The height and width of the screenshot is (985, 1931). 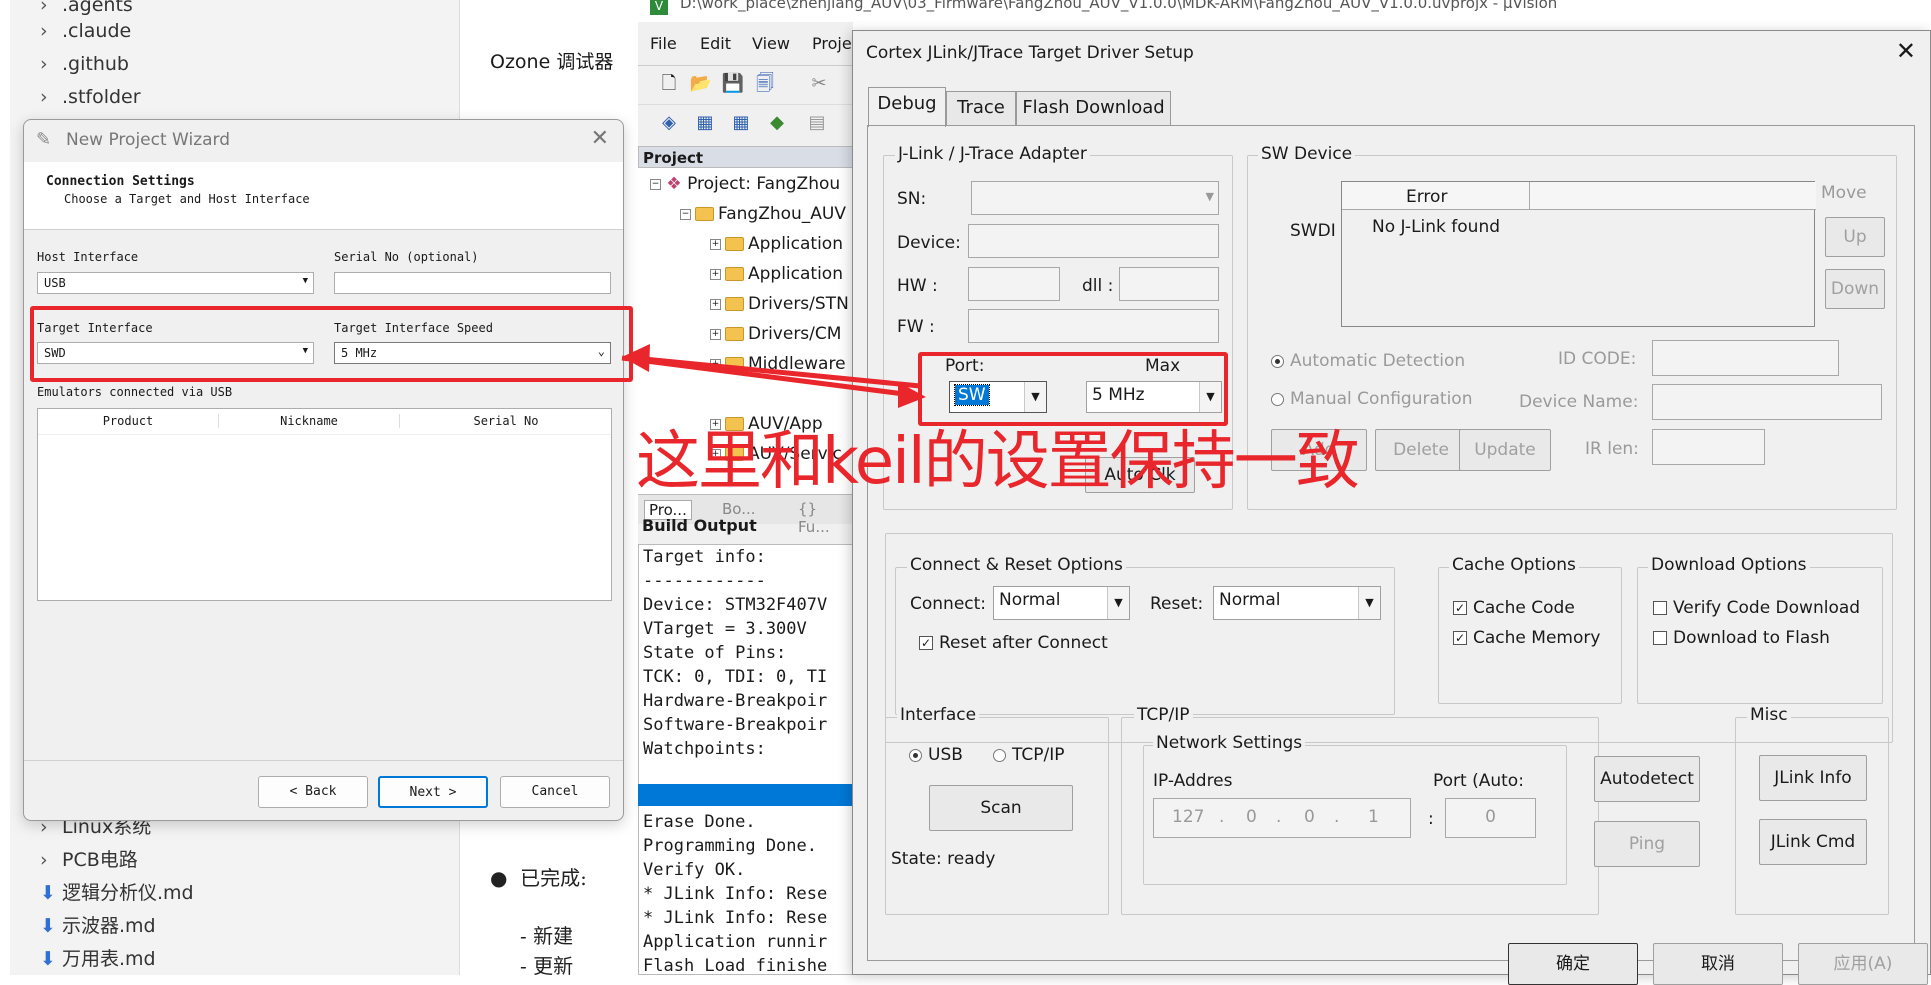 I want to click on arrow-line, so click(x=777, y=372).